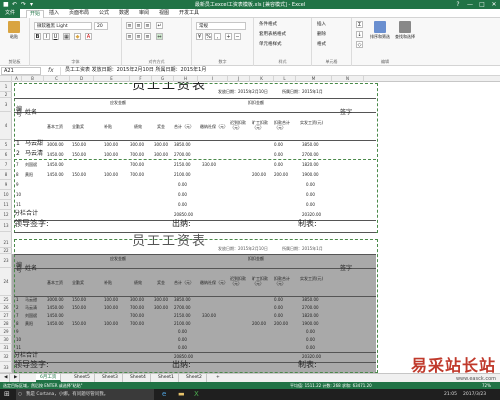  What do you see at coordinates (54, 13) in the screenshot?
I see `tab-insert: 插入` at bounding box center [54, 13].